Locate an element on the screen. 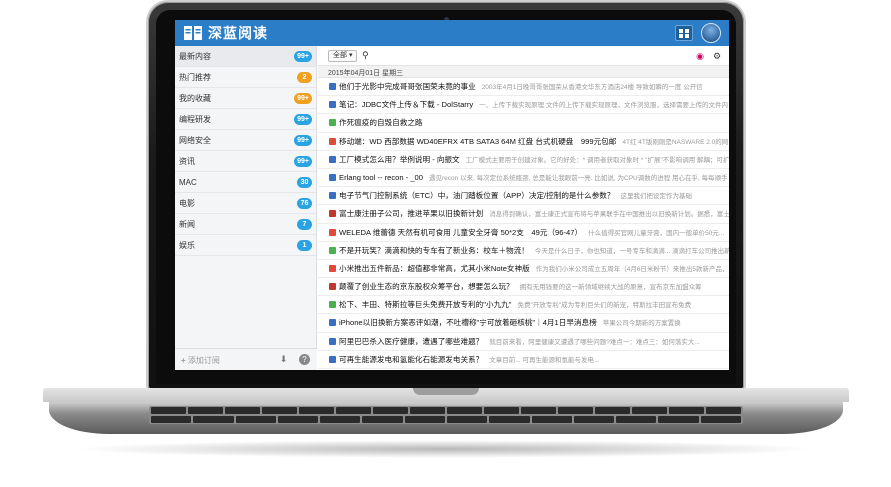 This screenshot has height=487, width=891. sidebar-item: 网络安全 99+ is located at coordinates (245, 140).